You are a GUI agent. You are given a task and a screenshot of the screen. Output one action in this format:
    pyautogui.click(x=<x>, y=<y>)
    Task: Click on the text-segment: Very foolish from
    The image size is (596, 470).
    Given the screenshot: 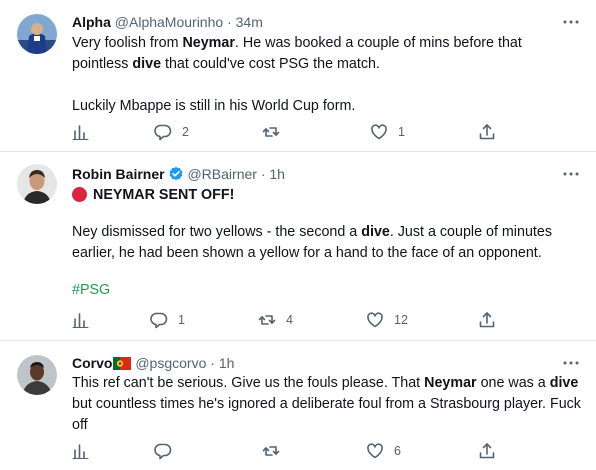 What is the action you would take?
    pyautogui.click(x=127, y=43)
    